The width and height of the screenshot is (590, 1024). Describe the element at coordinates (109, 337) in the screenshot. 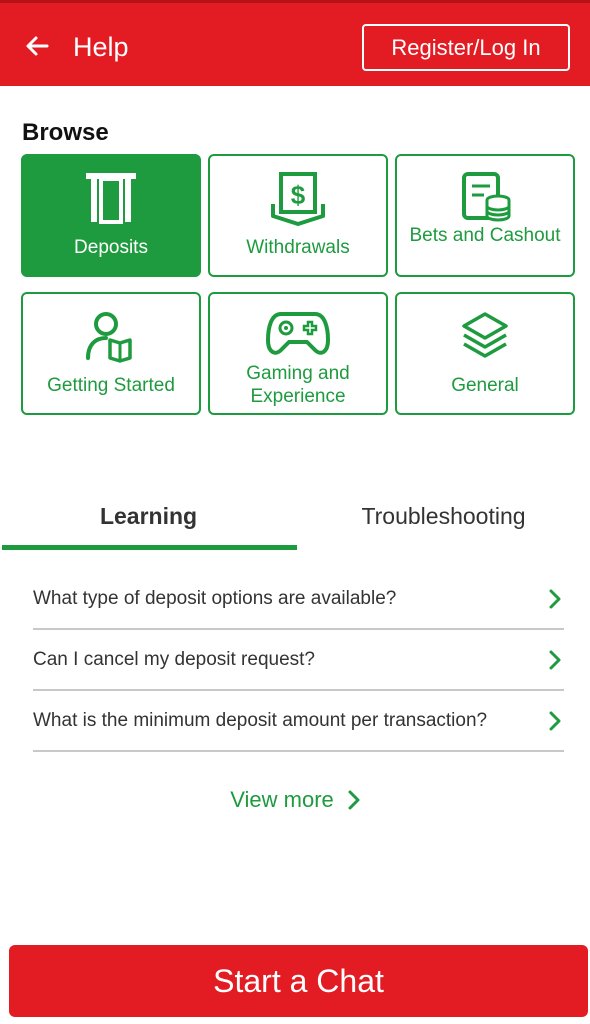

I see `getting-started-icon` at that location.